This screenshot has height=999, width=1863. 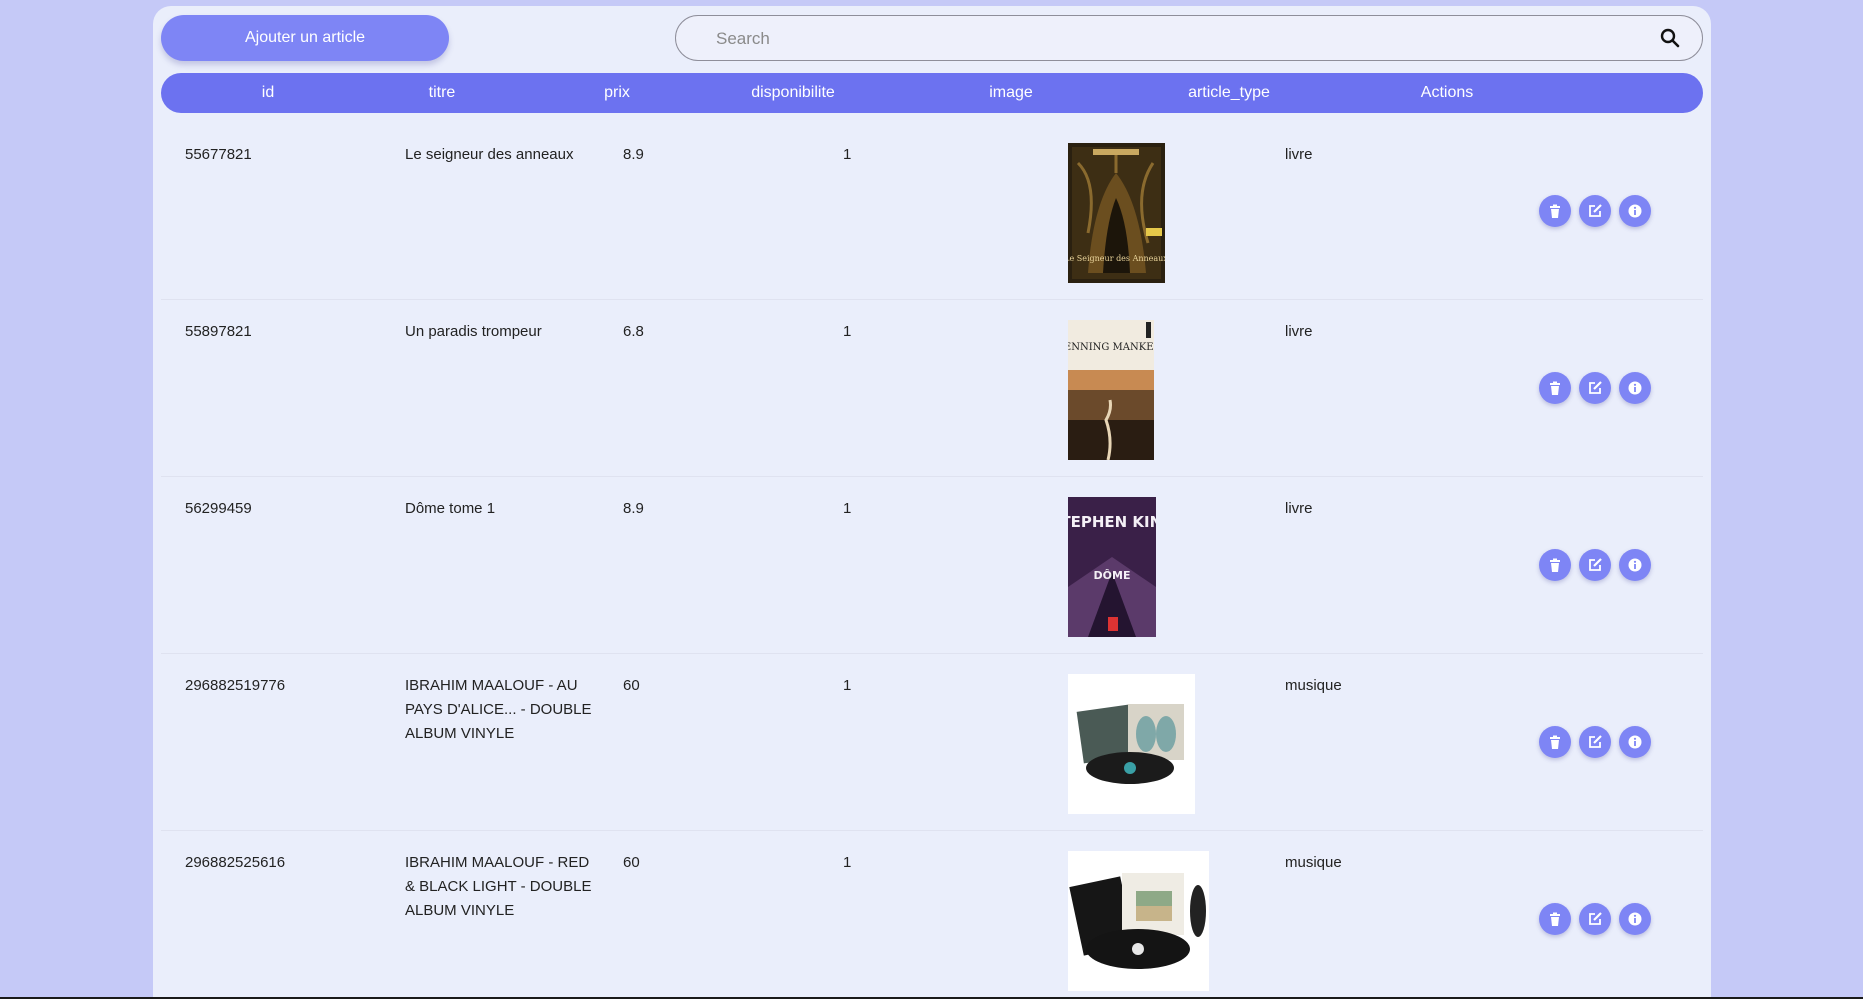 I want to click on article-image: HENNING MANKELL, so click(x=1111, y=390).